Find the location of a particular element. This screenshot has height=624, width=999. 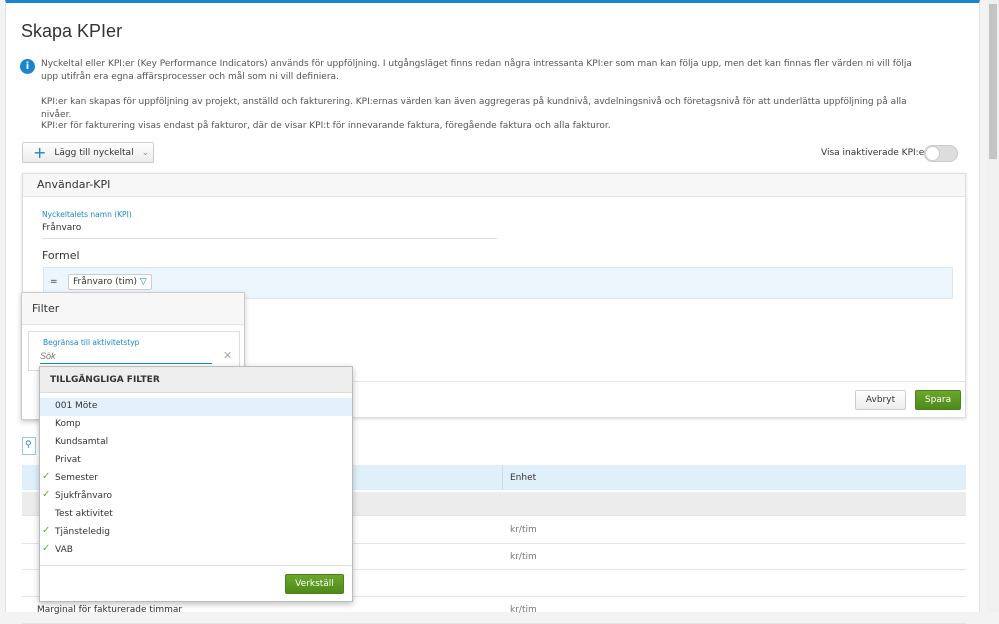

equals-sign: = is located at coordinates (54, 282).